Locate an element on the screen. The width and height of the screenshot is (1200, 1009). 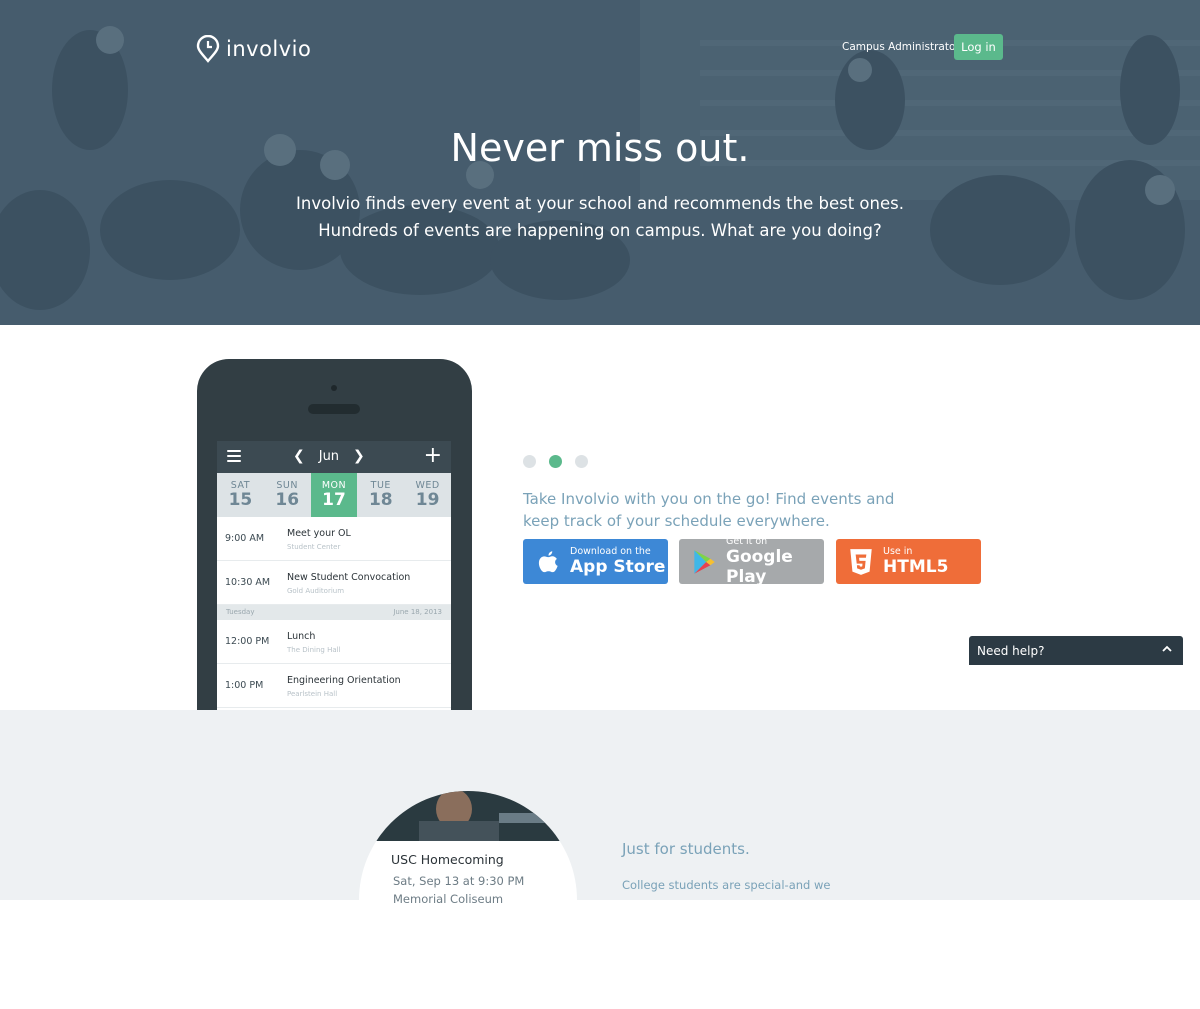
event-row: 12:00 PM Lunch The Dining Hall is located at coordinates (334, 642).